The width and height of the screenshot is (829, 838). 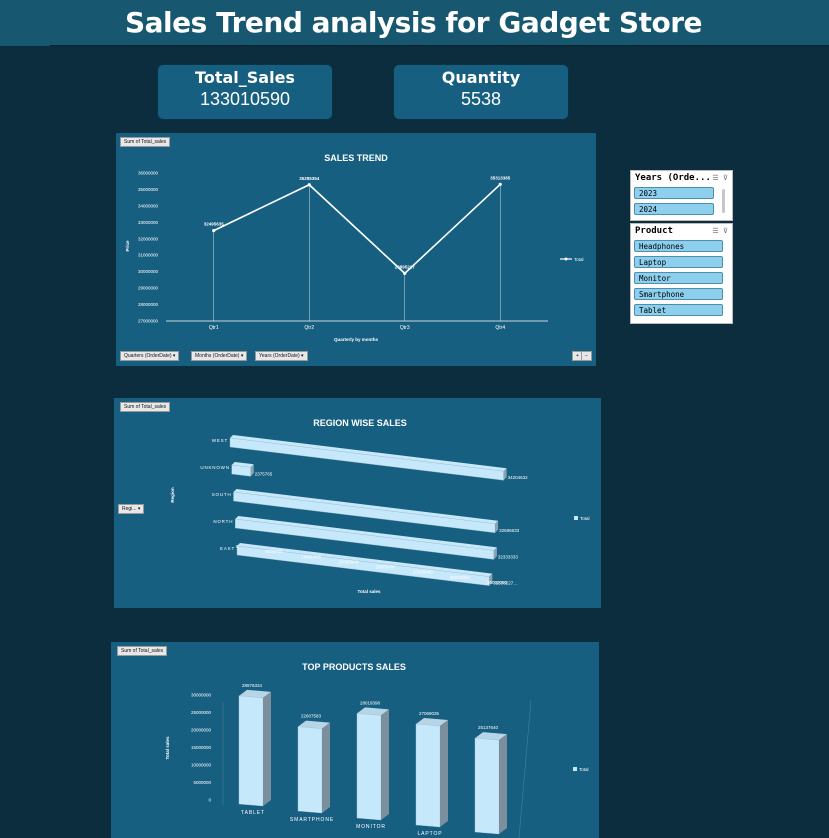 What do you see at coordinates (678, 294) in the screenshot?
I see `slicer-item-smartphone: Smartphone` at bounding box center [678, 294].